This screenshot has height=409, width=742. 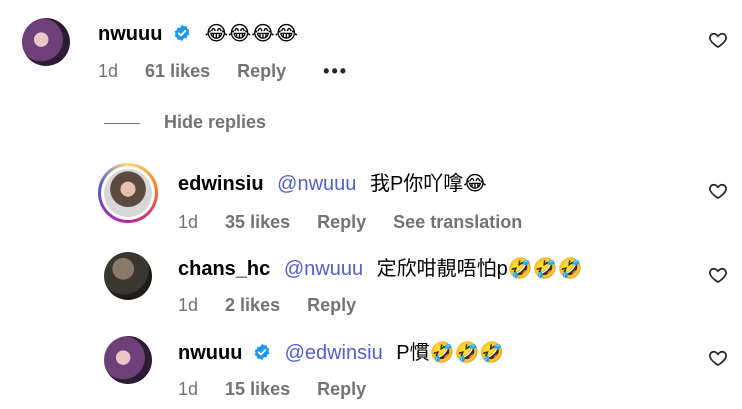 What do you see at coordinates (224, 269) in the screenshot?
I see `username: chans_hc` at bounding box center [224, 269].